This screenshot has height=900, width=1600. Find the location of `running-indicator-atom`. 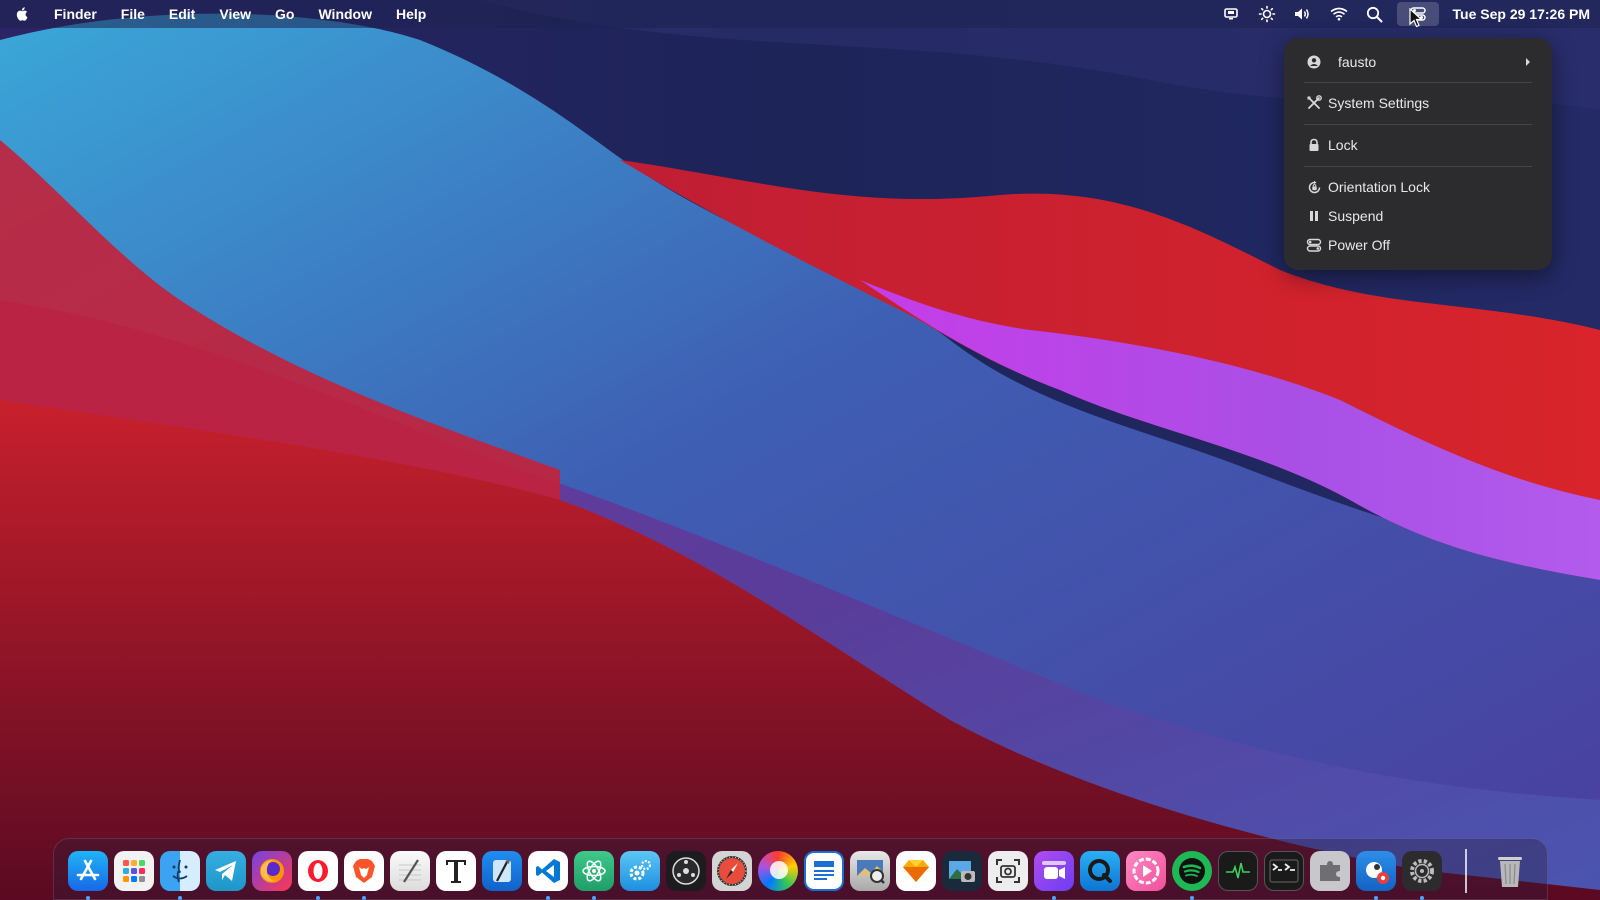

running-indicator-atom is located at coordinates (594, 898).